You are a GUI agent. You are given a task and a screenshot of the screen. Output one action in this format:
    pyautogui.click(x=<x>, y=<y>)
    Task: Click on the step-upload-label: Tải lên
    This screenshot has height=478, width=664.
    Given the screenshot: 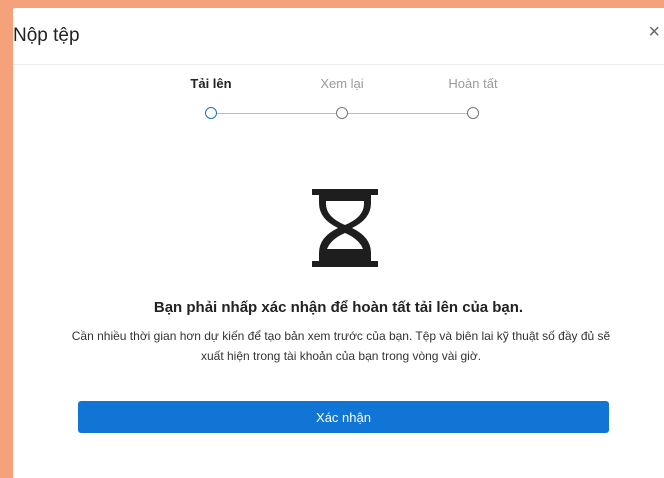 What is the action you would take?
    pyautogui.click(x=211, y=83)
    